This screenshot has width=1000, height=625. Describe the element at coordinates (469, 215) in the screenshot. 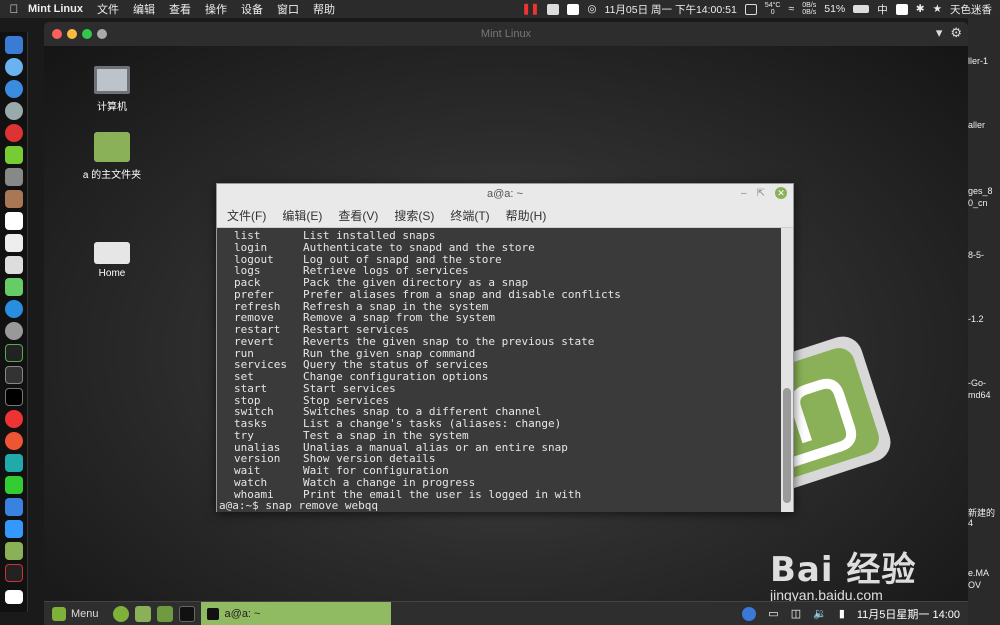

I see `terminal-menu-terminal: 终端(T)` at that location.